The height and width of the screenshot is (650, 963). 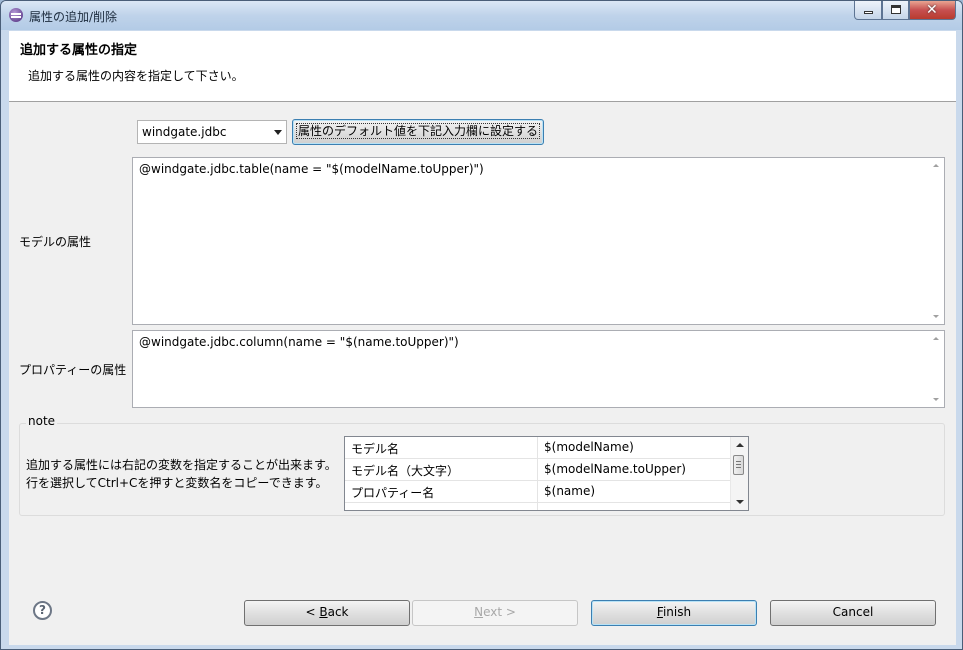 I want to click on minimize-icon, so click(x=868, y=12).